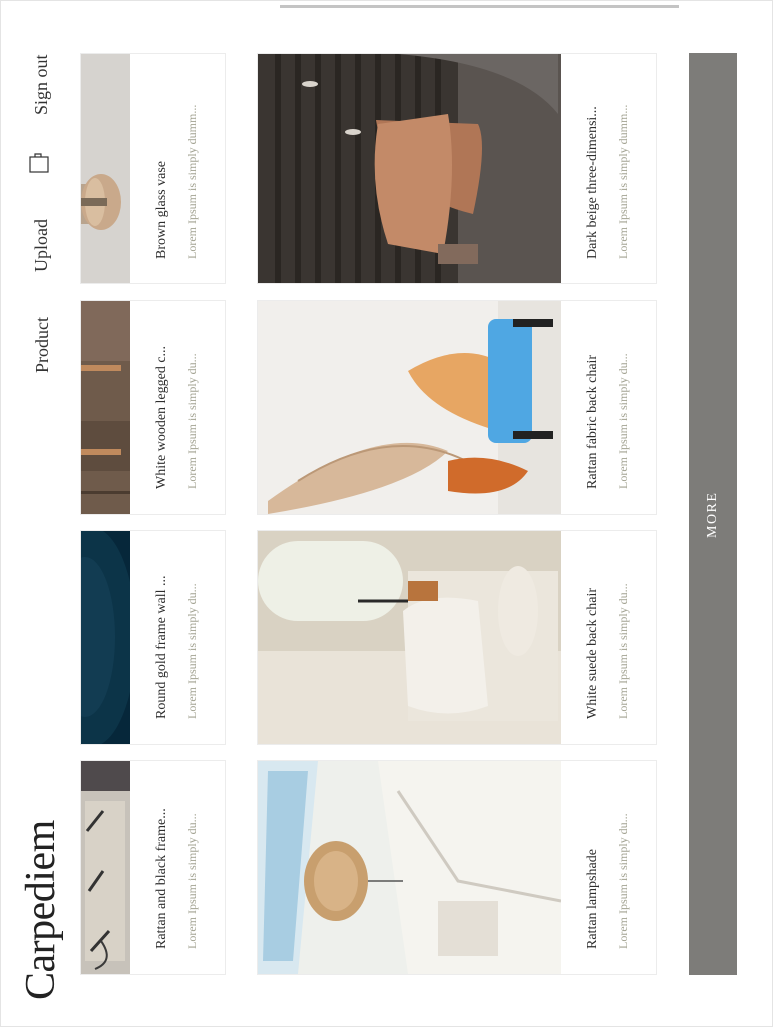  I want to click on nav-upload: Upload, so click(41, 245).